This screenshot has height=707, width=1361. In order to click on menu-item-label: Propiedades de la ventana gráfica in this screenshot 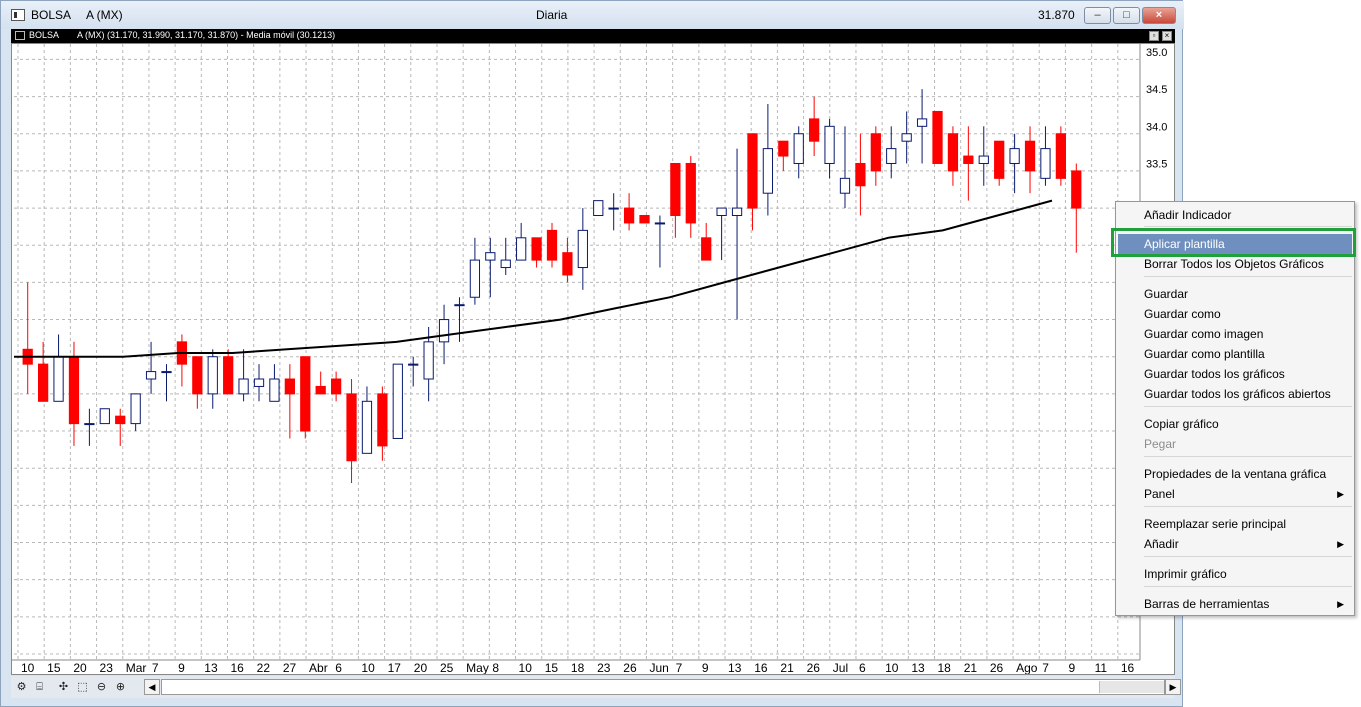, I will do `click(1235, 474)`.